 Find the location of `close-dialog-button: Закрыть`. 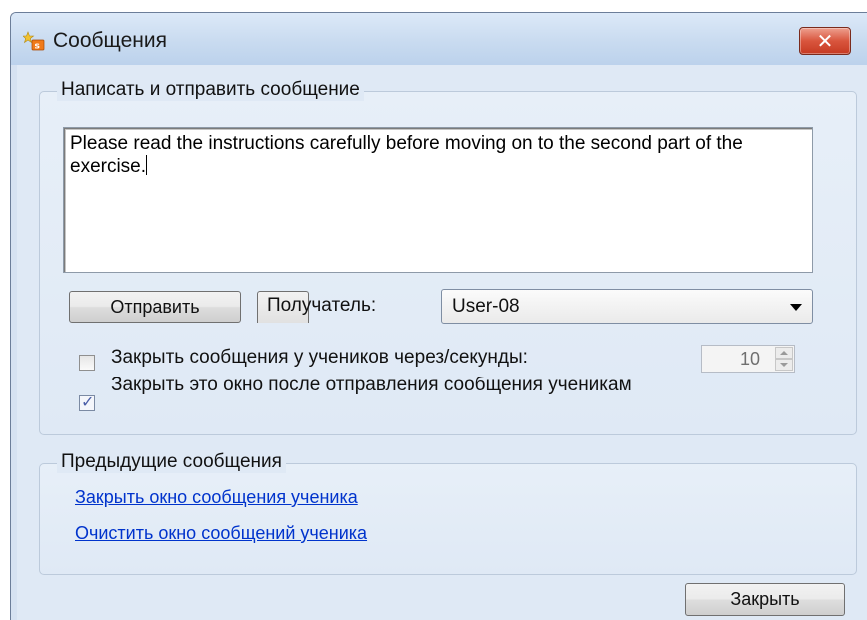

close-dialog-button: Закрыть is located at coordinates (765, 599).